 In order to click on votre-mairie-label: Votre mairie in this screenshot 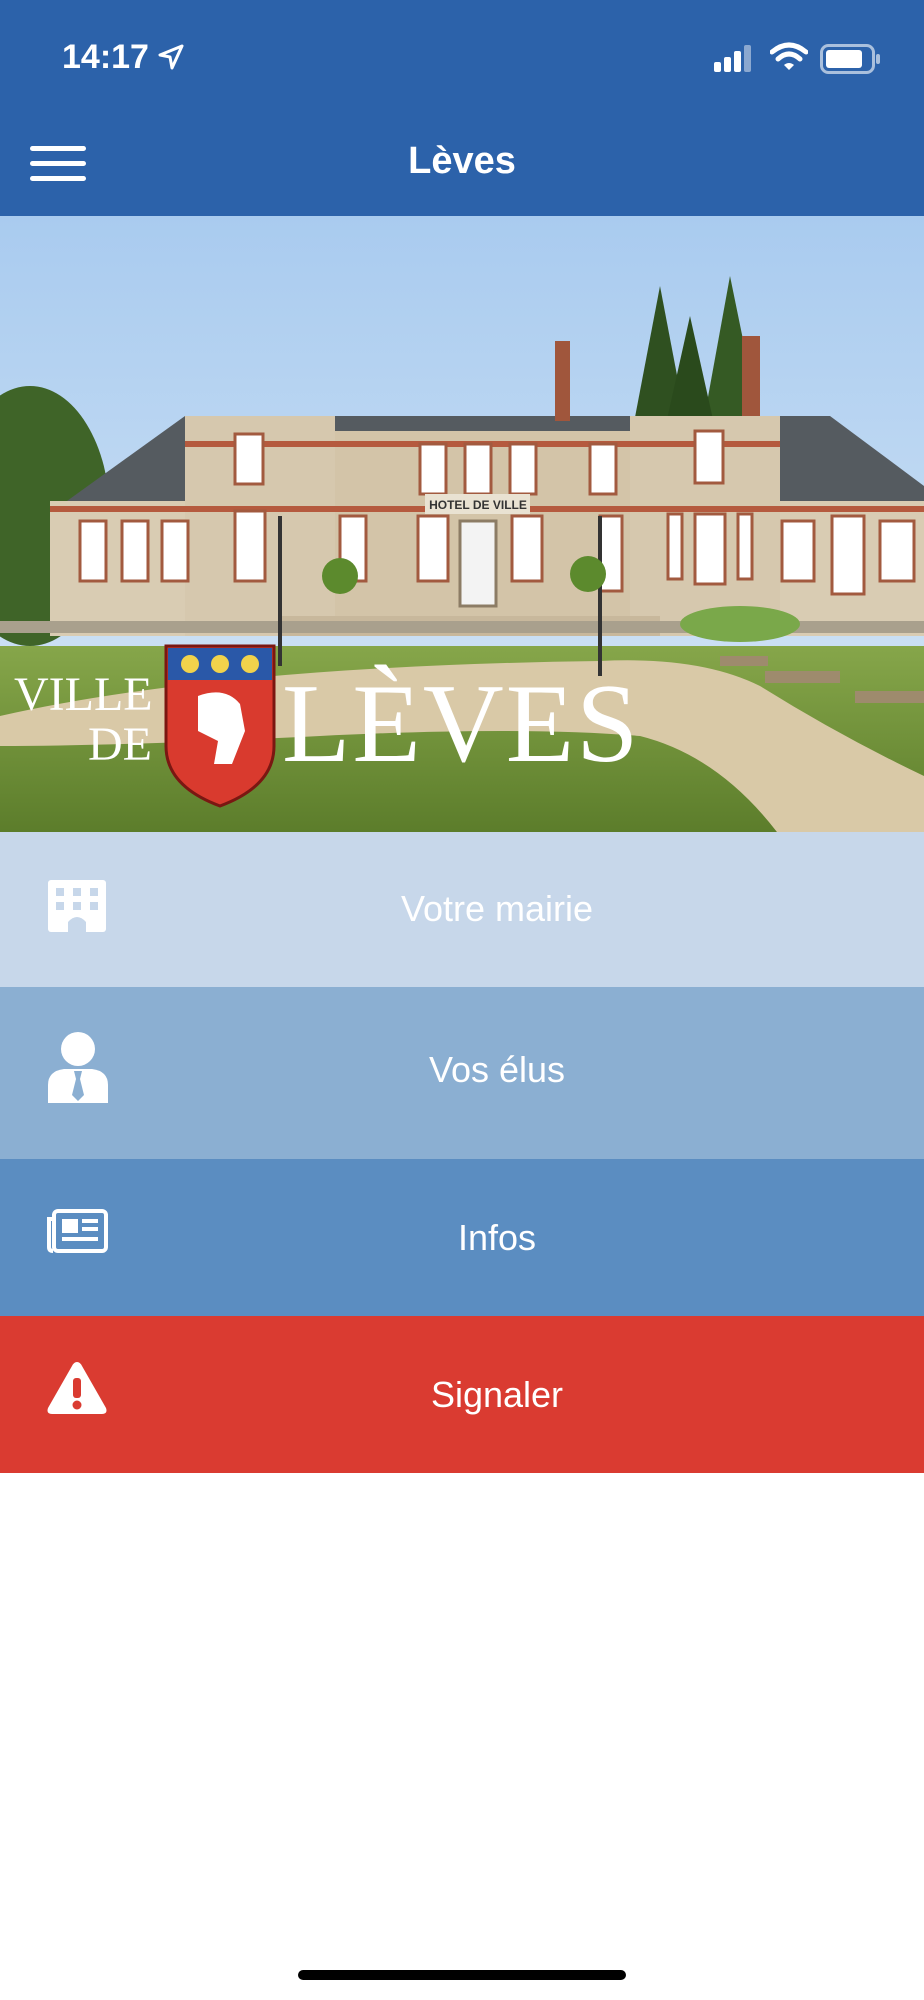, I will do `click(497, 908)`.